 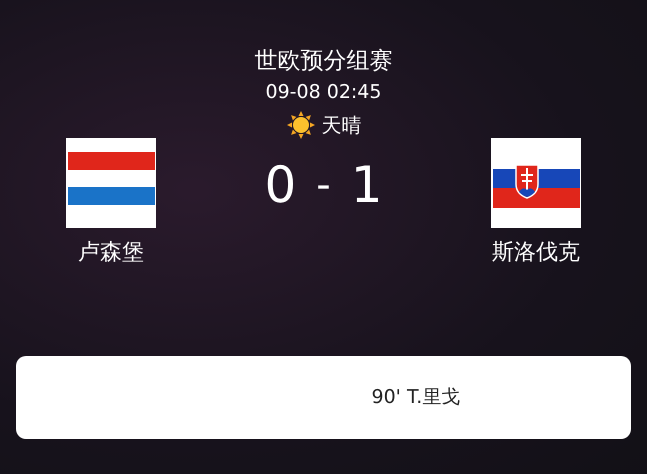 I want to click on competition-title: 世欧预分组赛, so click(x=323, y=61).